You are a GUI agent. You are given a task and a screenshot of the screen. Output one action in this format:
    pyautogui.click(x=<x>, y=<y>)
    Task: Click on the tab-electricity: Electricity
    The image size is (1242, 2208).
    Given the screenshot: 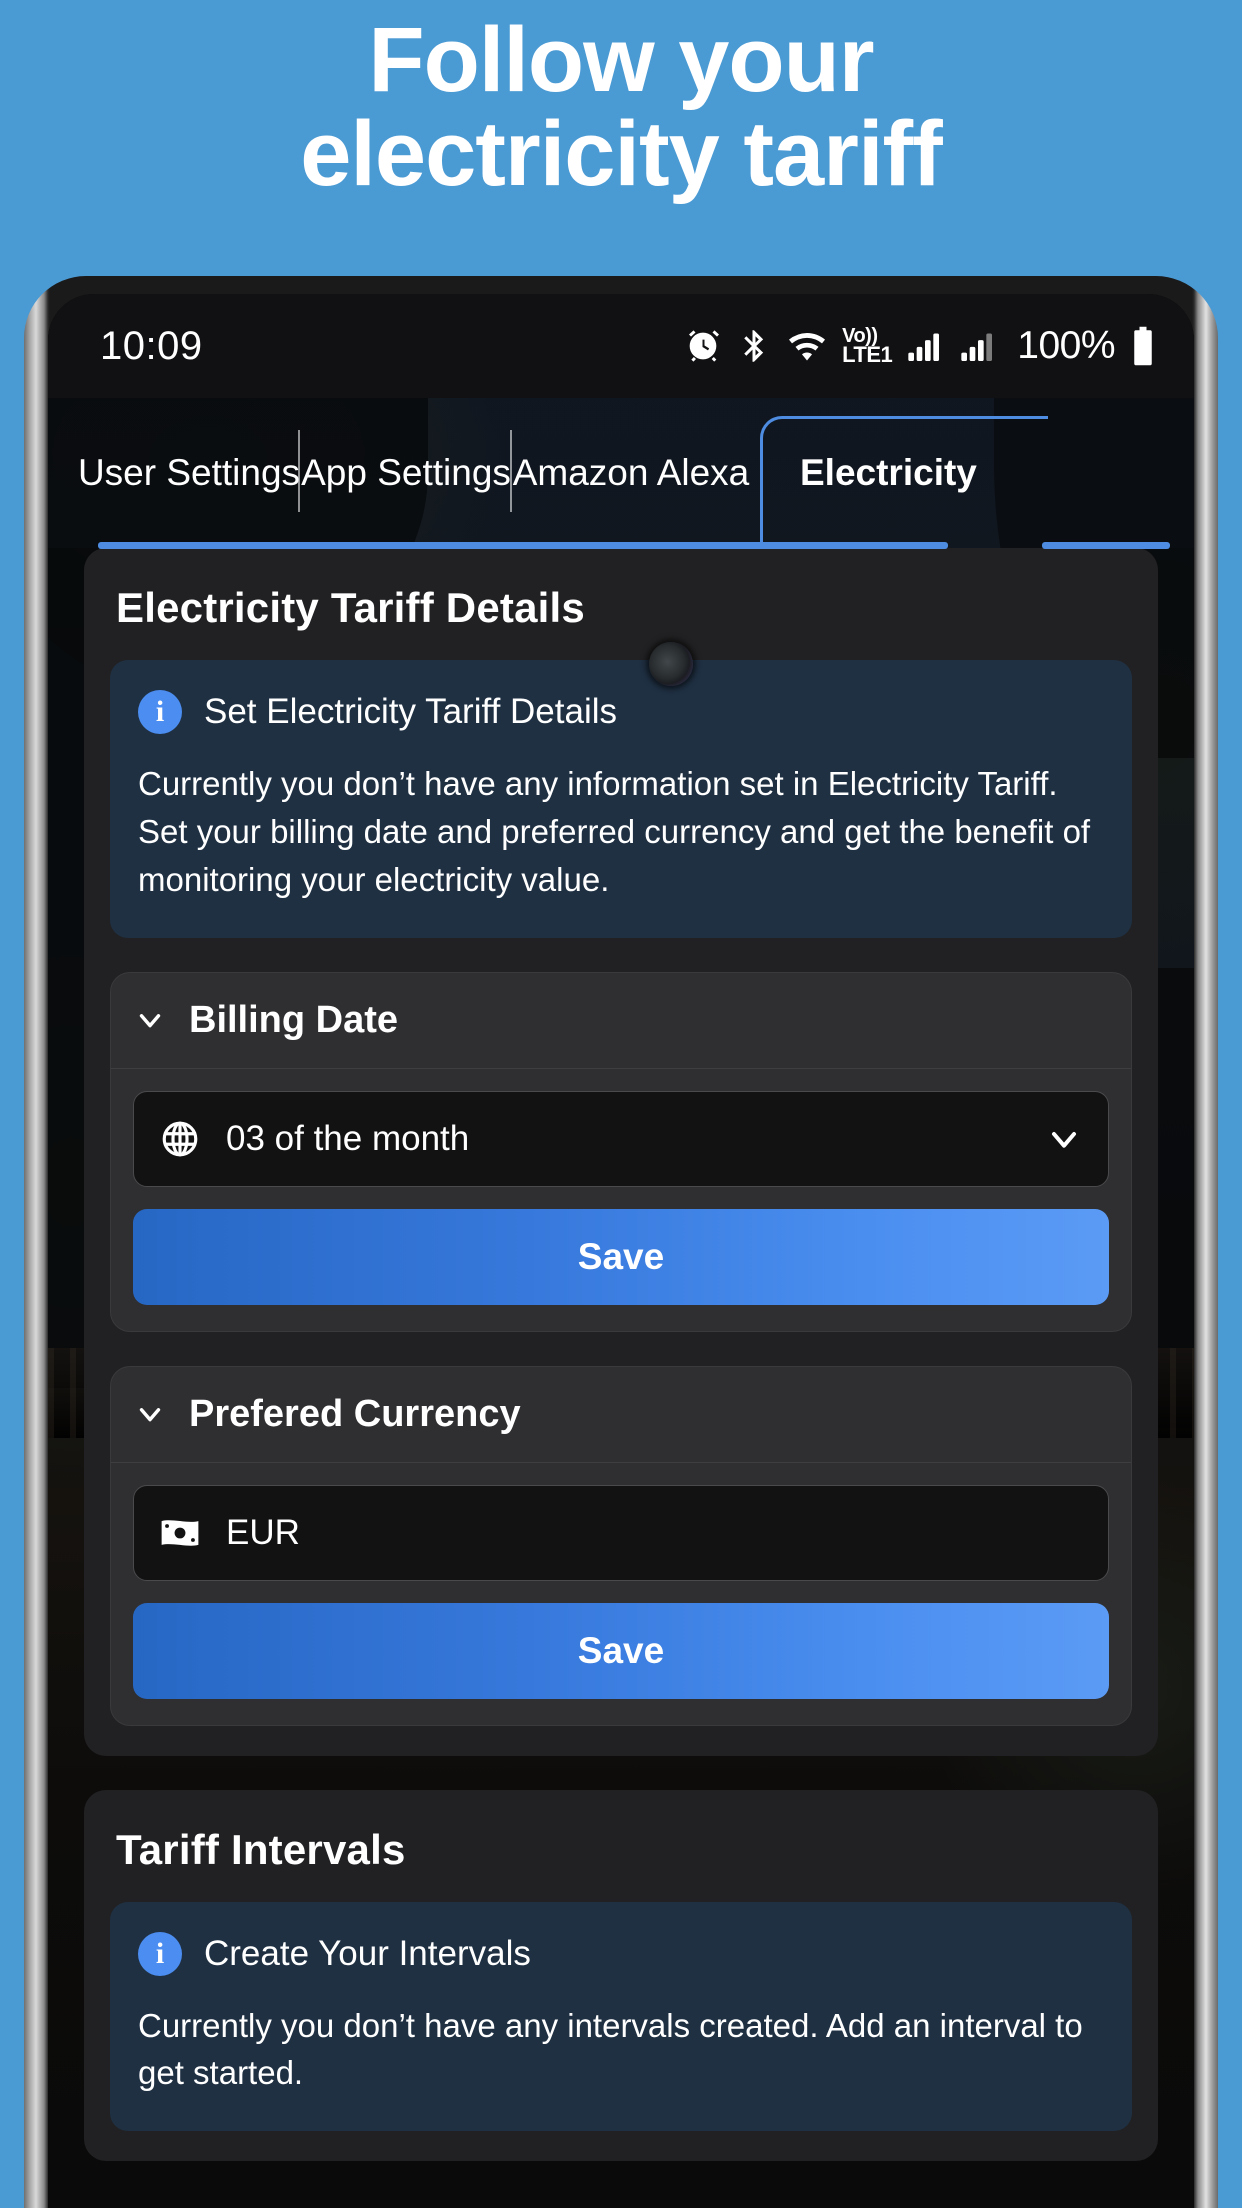 What is the action you would take?
    pyautogui.click(x=904, y=473)
    